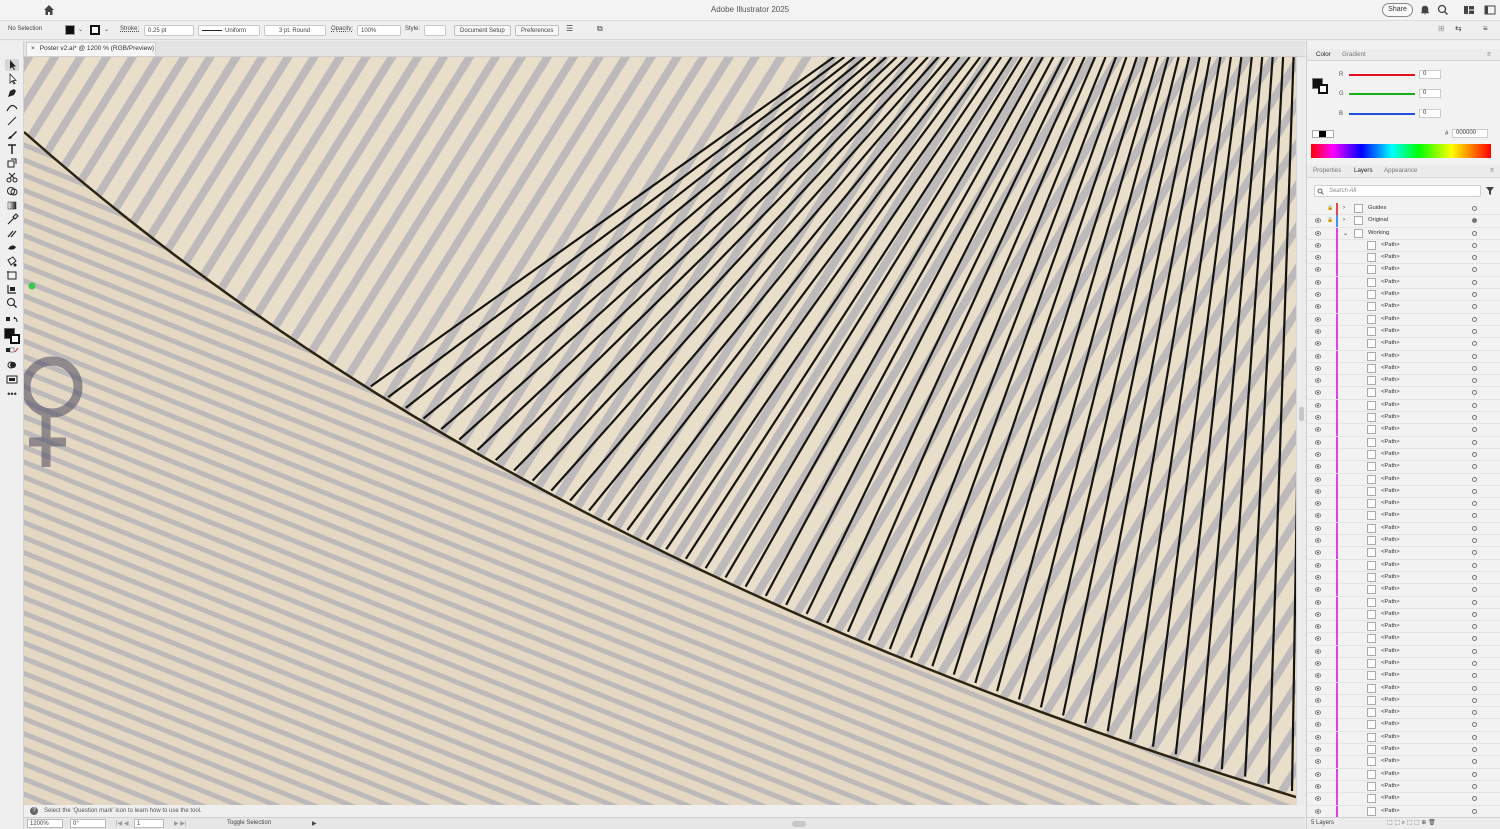 The image size is (1500, 829). I want to click on tab-layers: Layers, so click(1363, 170).